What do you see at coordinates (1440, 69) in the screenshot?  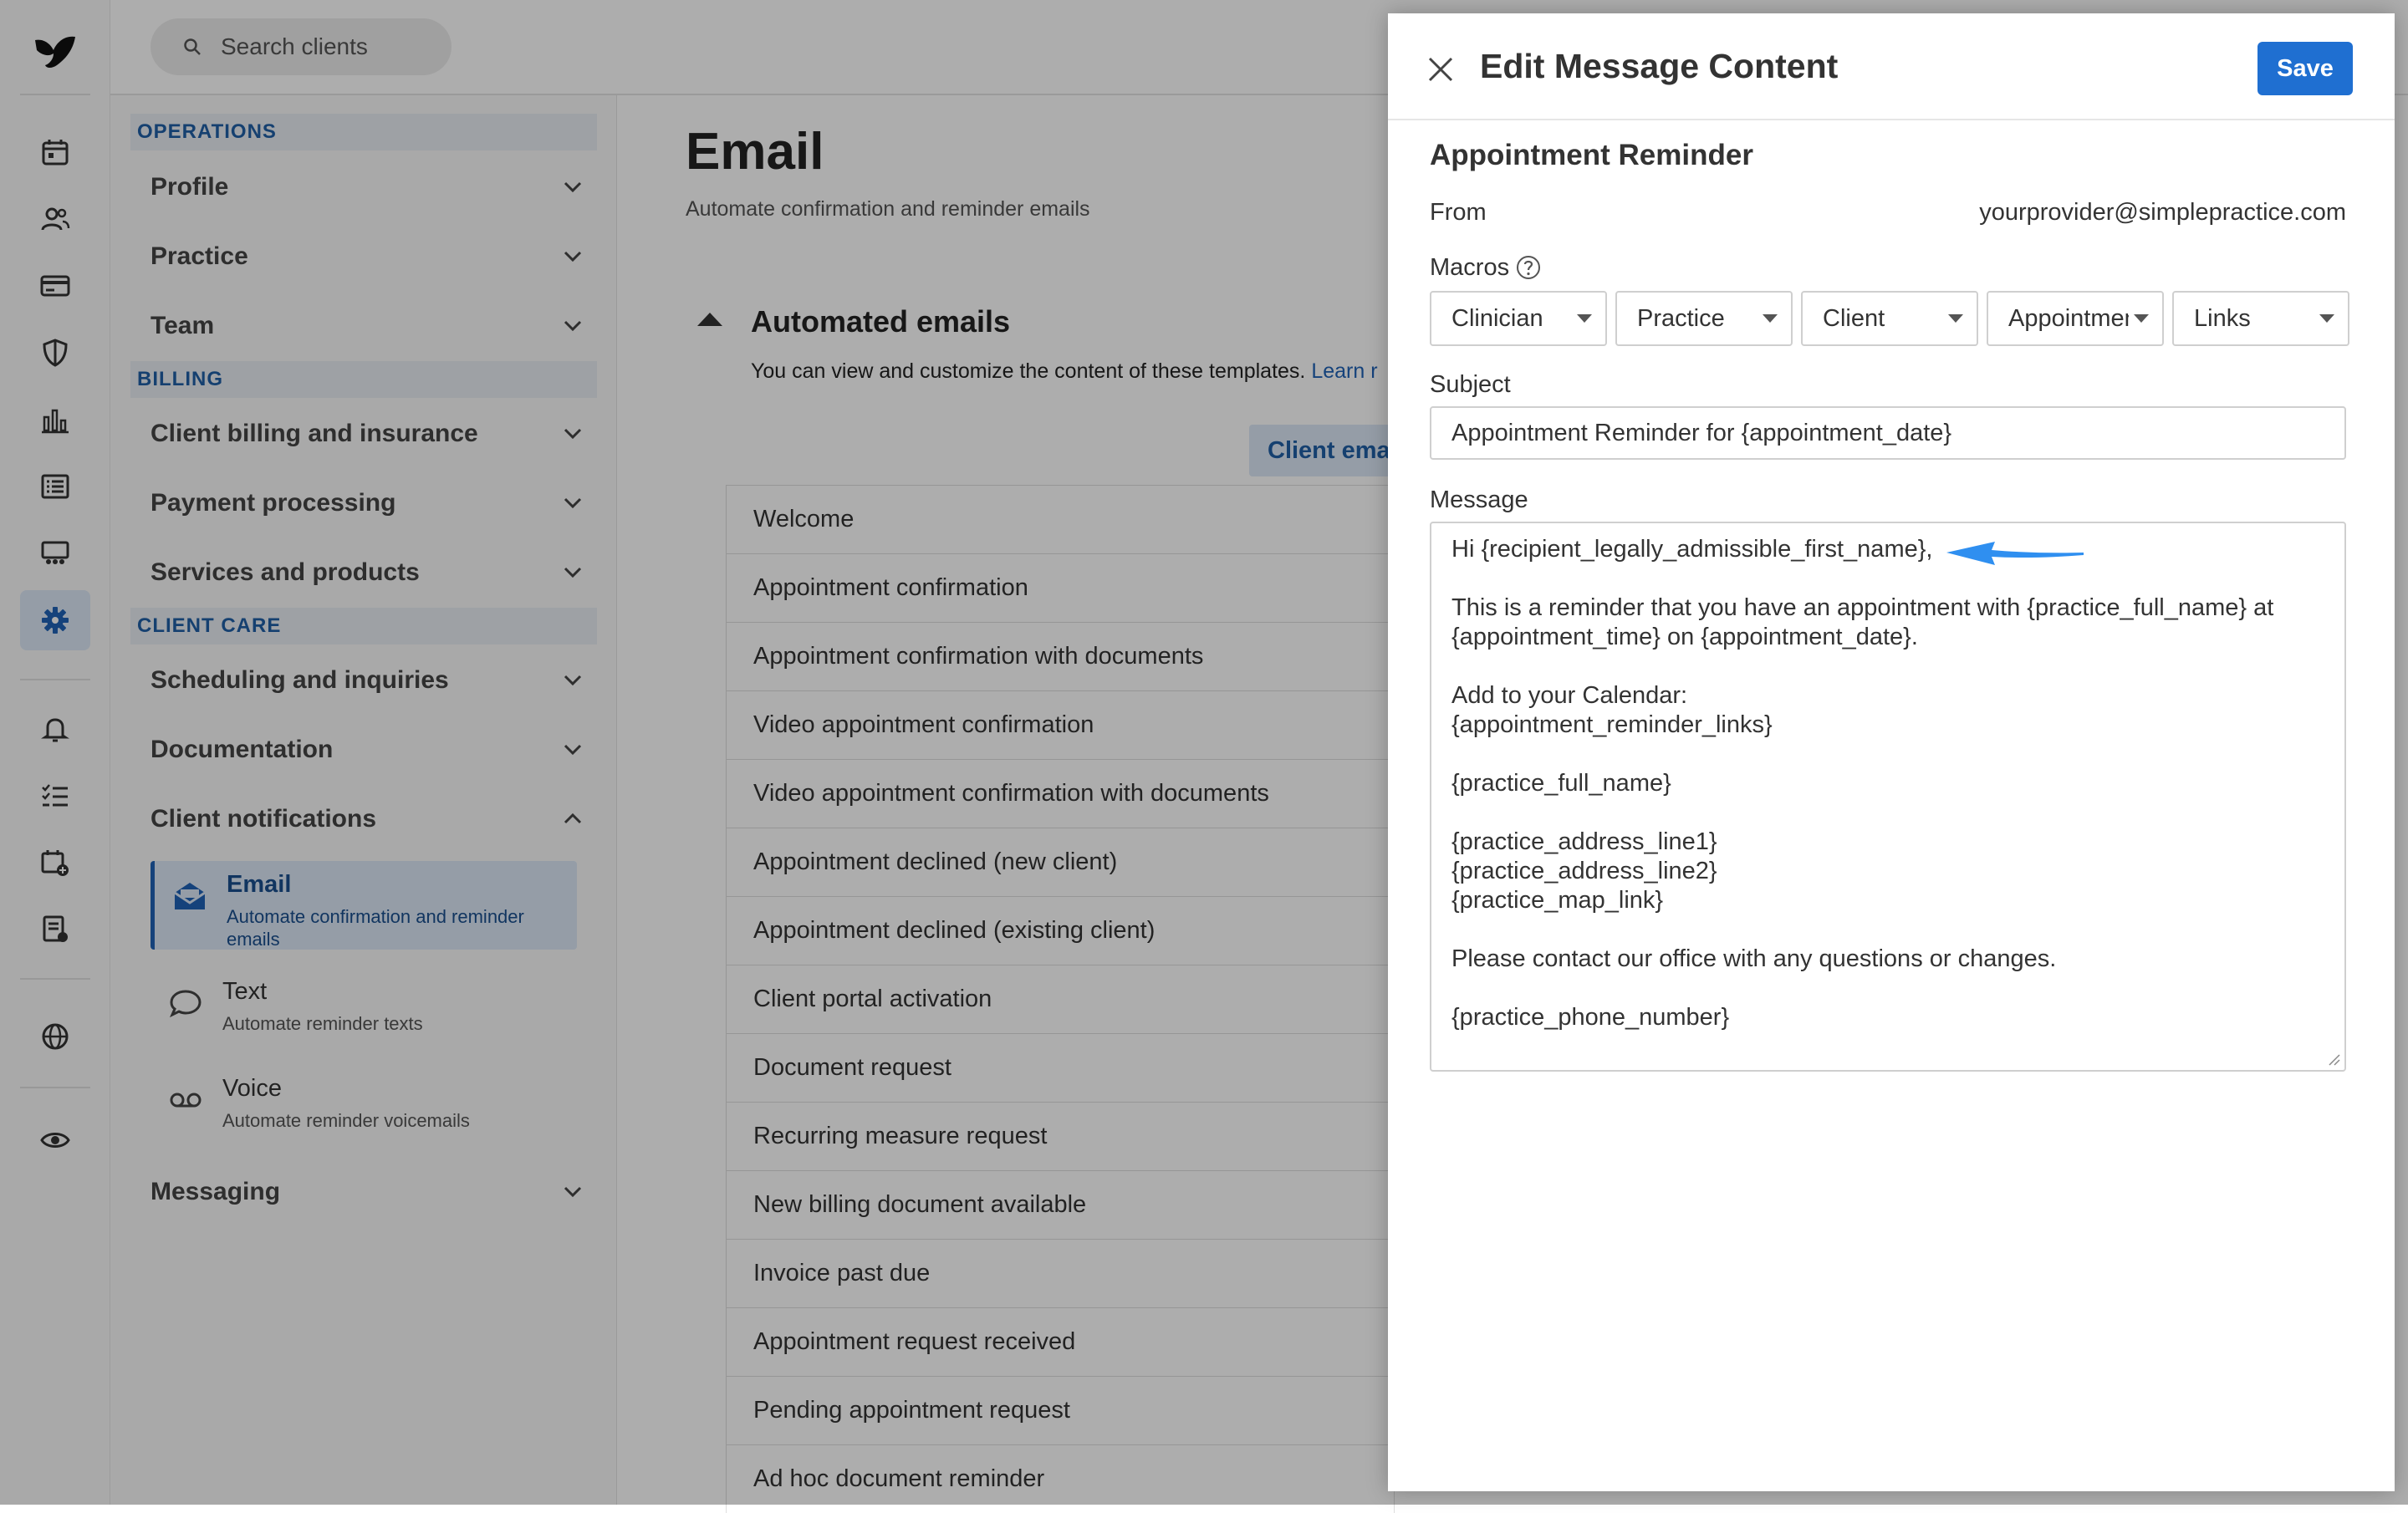 I see `close-icon` at bounding box center [1440, 69].